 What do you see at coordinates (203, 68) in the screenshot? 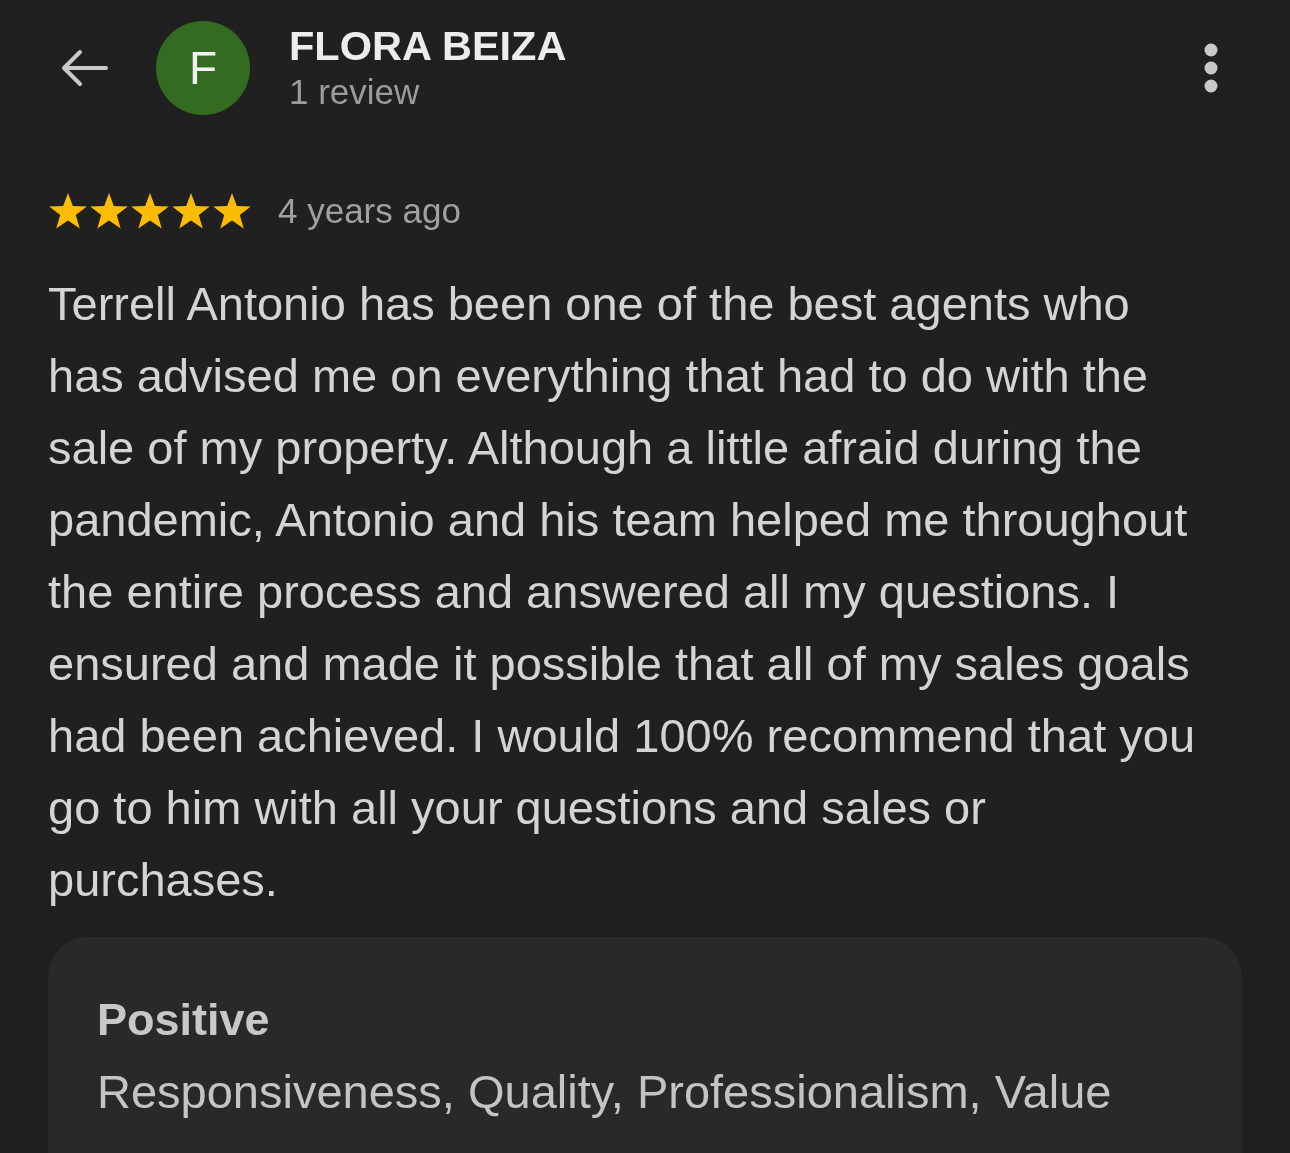
I see `avatar: F` at bounding box center [203, 68].